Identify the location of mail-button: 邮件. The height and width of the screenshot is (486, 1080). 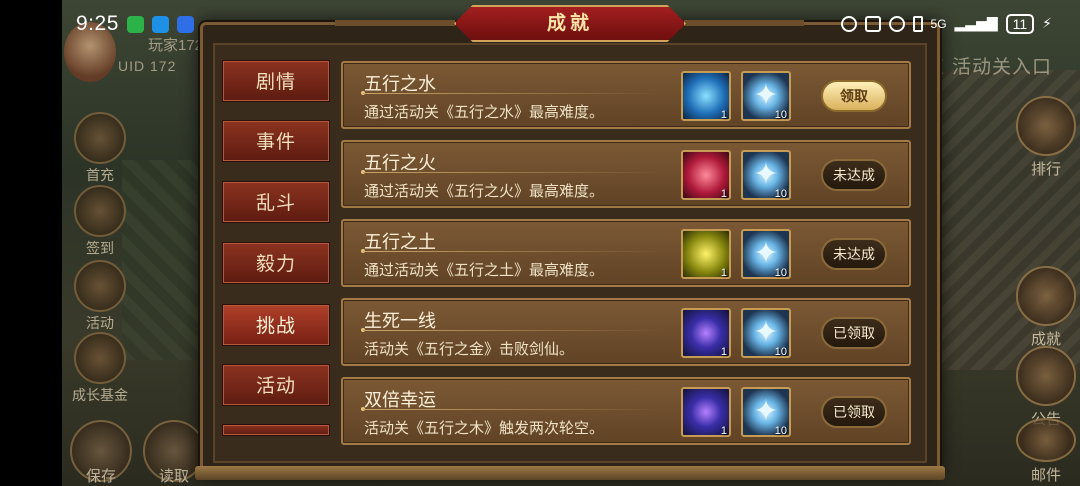
(1046, 450).